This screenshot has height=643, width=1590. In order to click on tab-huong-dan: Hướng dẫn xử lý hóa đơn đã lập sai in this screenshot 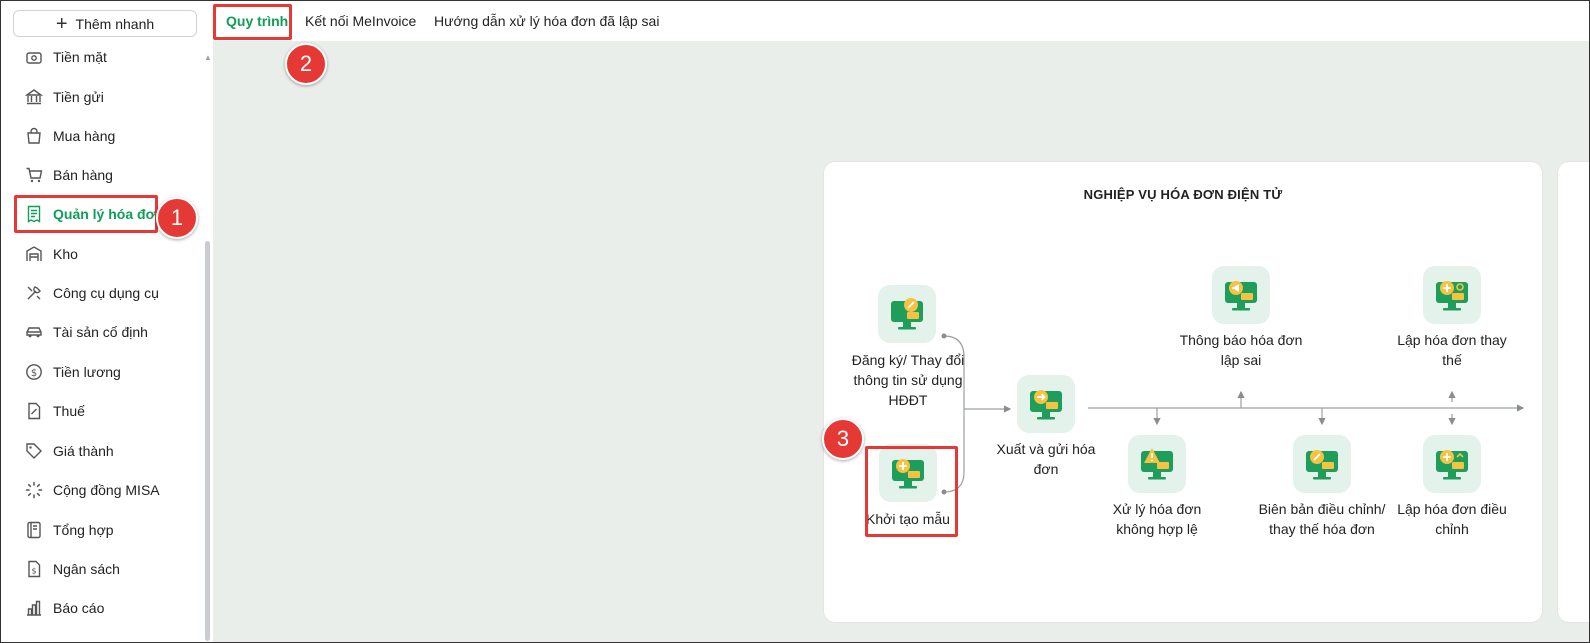, I will do `click(546, 21)`.